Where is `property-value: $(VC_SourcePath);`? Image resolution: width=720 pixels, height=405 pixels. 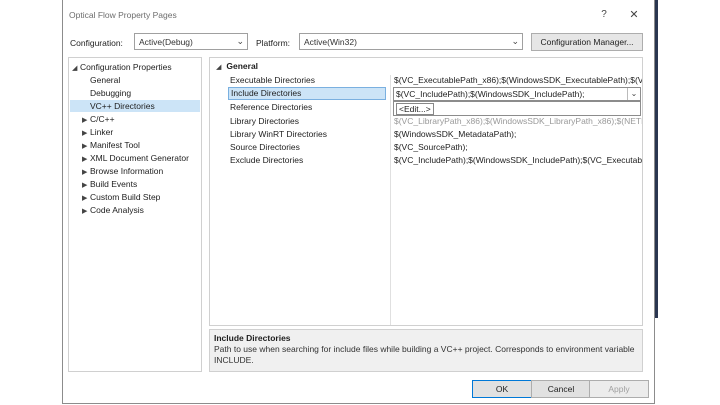 property-value: $(VC_SourcePath); is located at coordinates (431, 147).